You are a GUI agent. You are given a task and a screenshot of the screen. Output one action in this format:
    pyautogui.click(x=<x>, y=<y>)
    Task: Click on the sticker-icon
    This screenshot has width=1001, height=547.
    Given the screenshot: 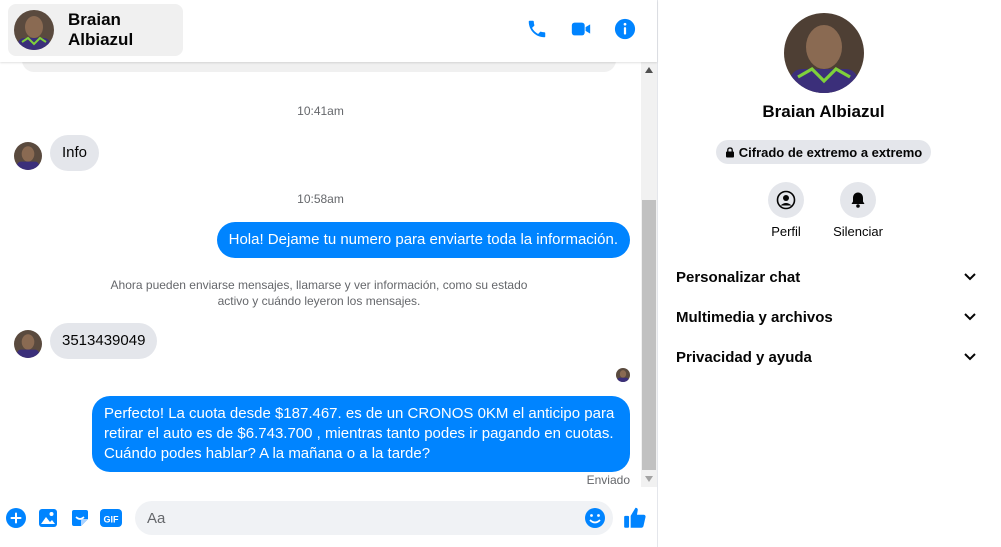 What is the action you would take?
    pyautogui.click(x=80, y=518)
    